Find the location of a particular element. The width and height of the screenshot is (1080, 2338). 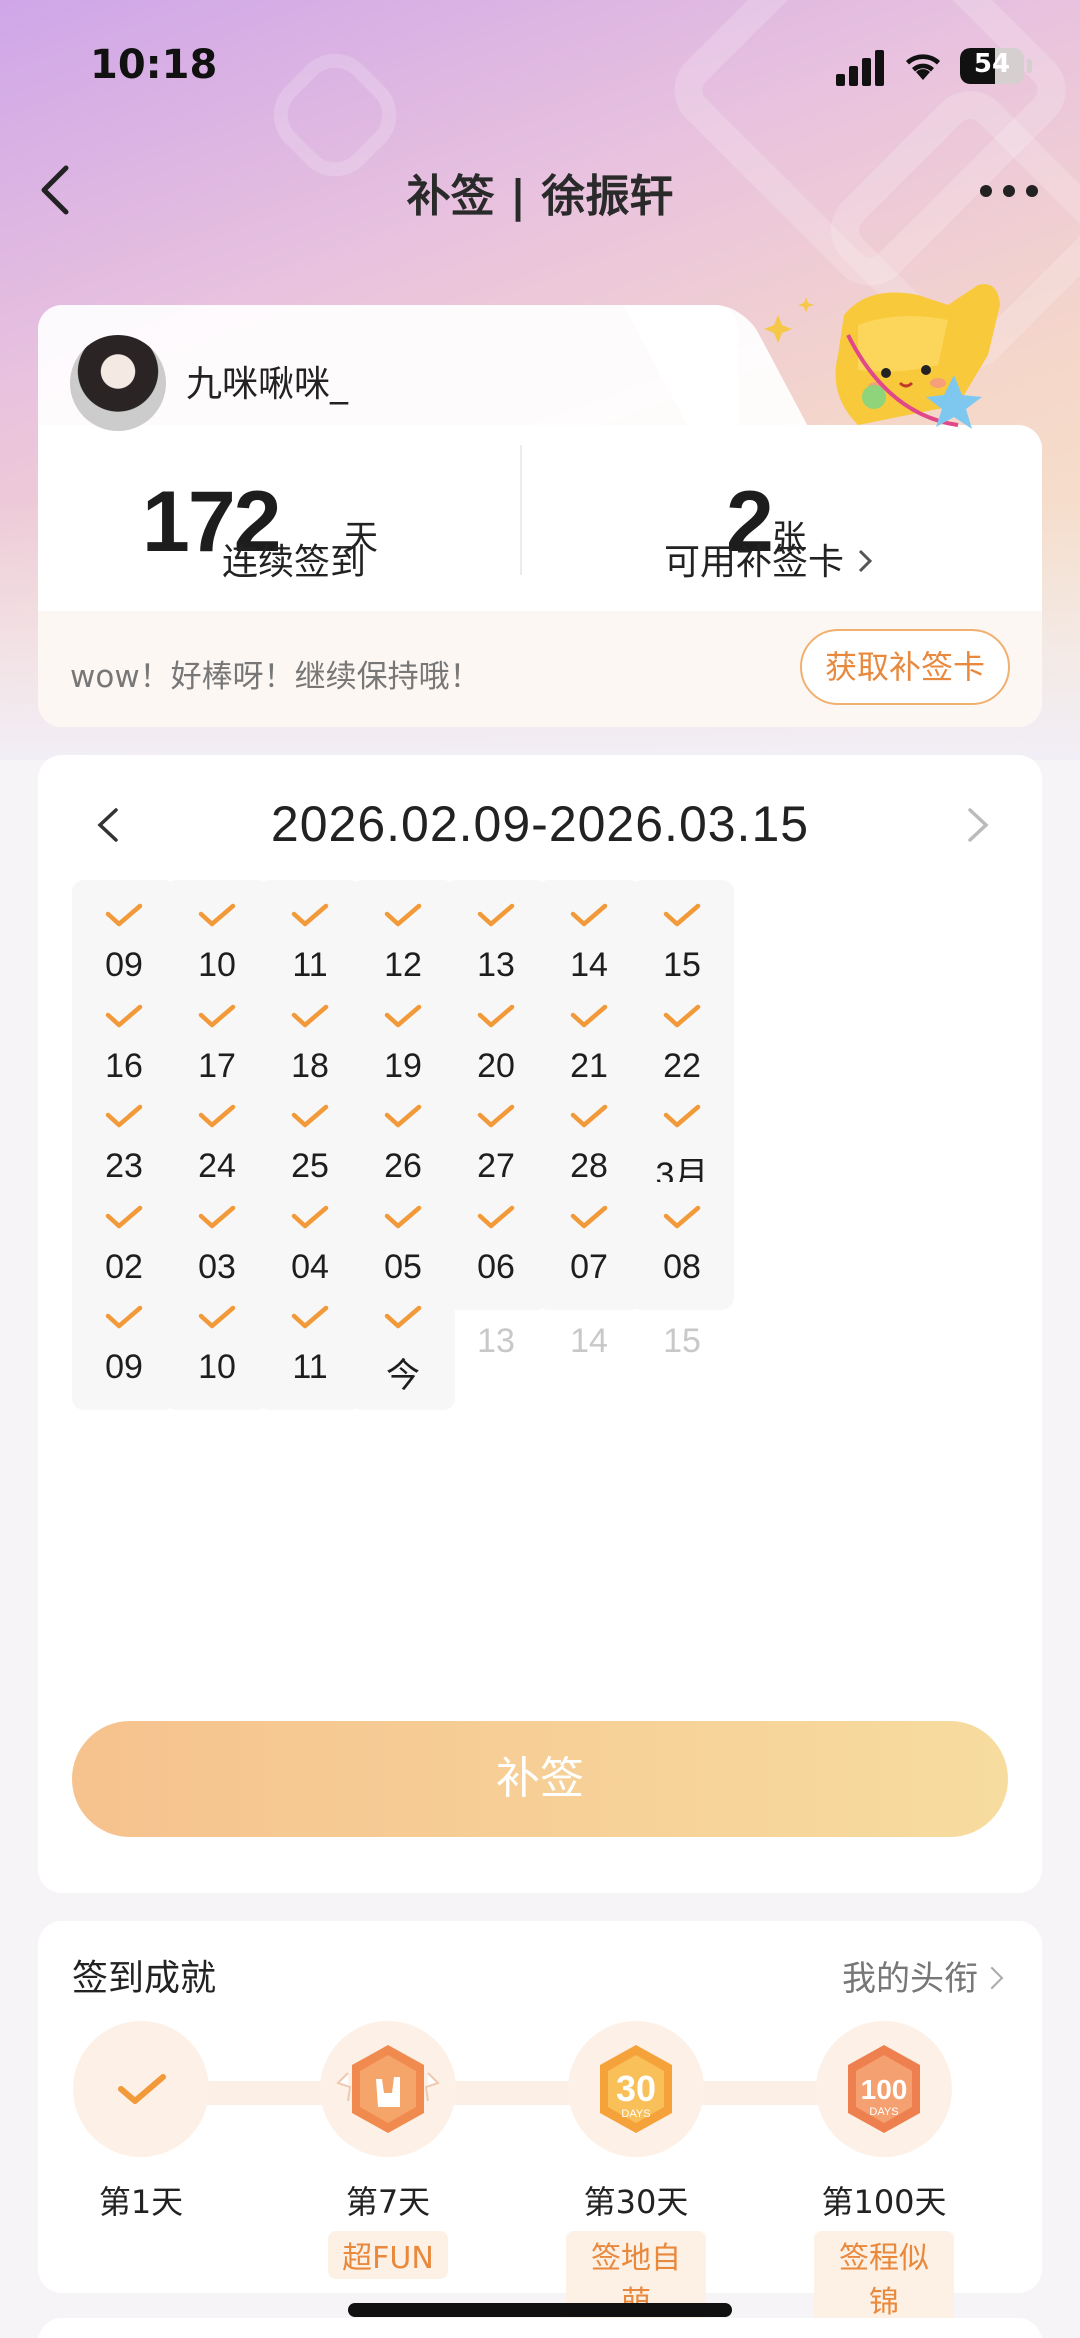

get-makeup-card-button: 获取补签卡 is located at coordinates (905, 667).